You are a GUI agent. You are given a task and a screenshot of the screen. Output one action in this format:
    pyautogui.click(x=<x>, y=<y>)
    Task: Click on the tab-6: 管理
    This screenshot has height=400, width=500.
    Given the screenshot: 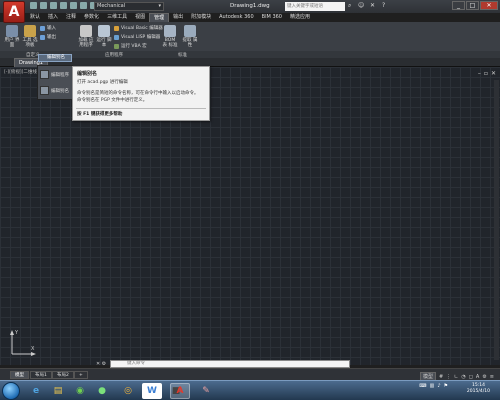 What is the action you would take?
    pyautogui.click(x=159, y=17)
    